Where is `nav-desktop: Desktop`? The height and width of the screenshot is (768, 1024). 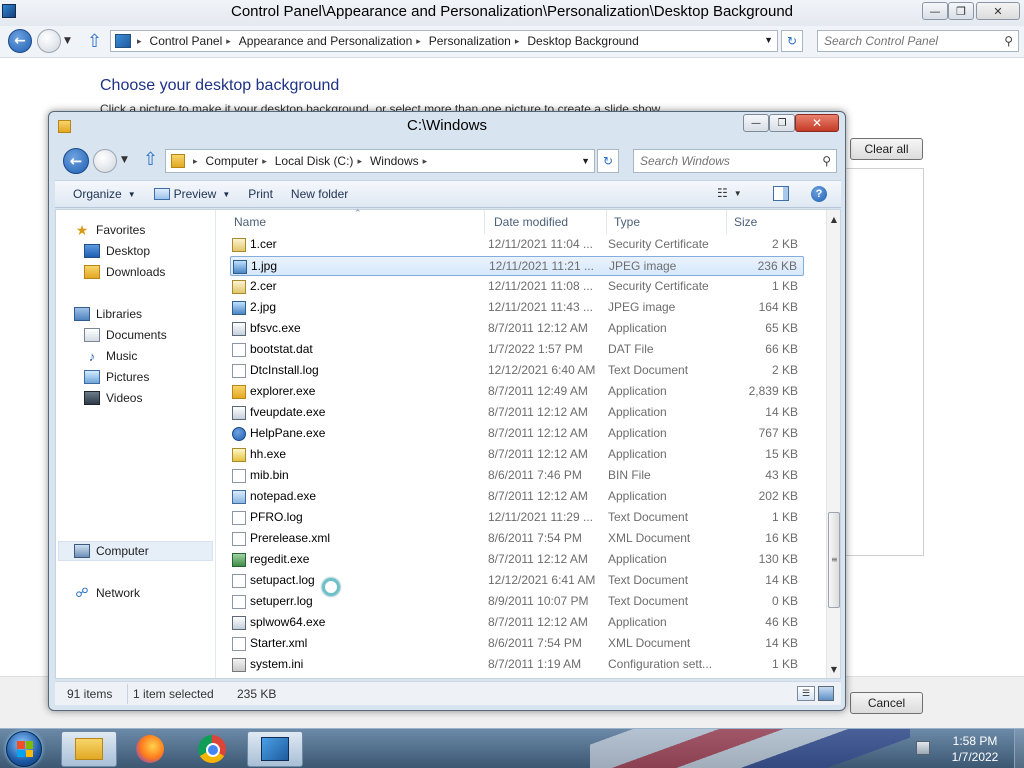
nav-desktop: Desktop is located at coordinates (117, 251).